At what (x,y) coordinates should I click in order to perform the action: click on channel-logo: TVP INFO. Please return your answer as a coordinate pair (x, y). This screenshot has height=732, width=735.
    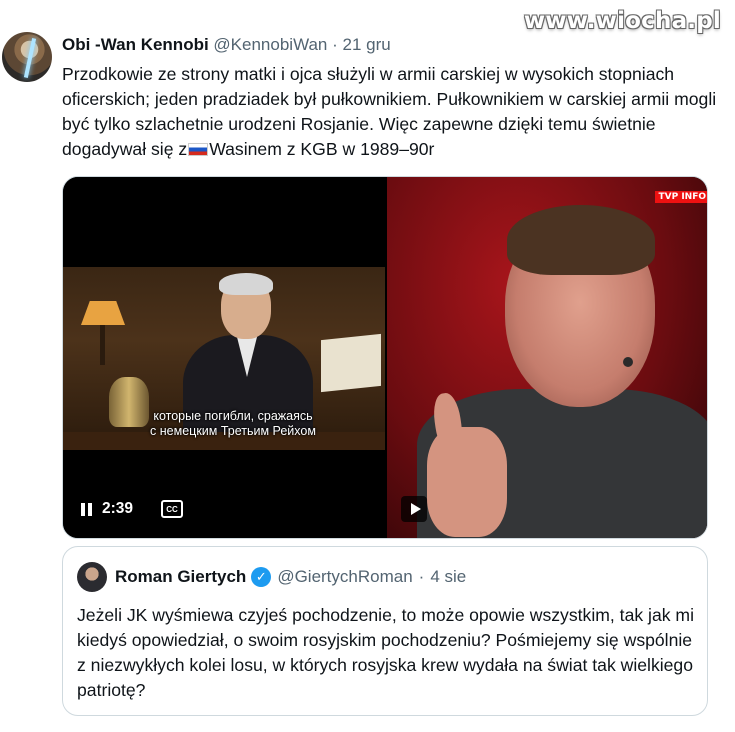
    Looking at the image, I should click on (681, 197).